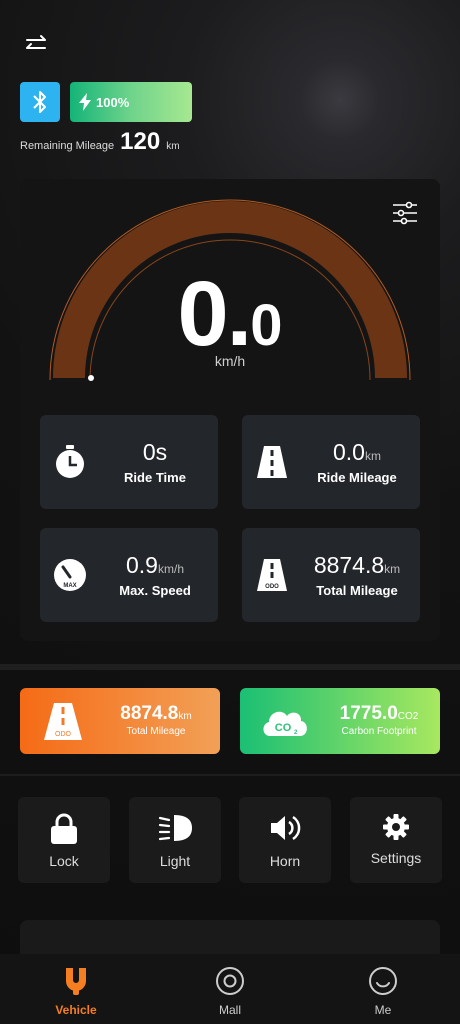  I want to click on speed-readout: 0.0, so click(230, 314).